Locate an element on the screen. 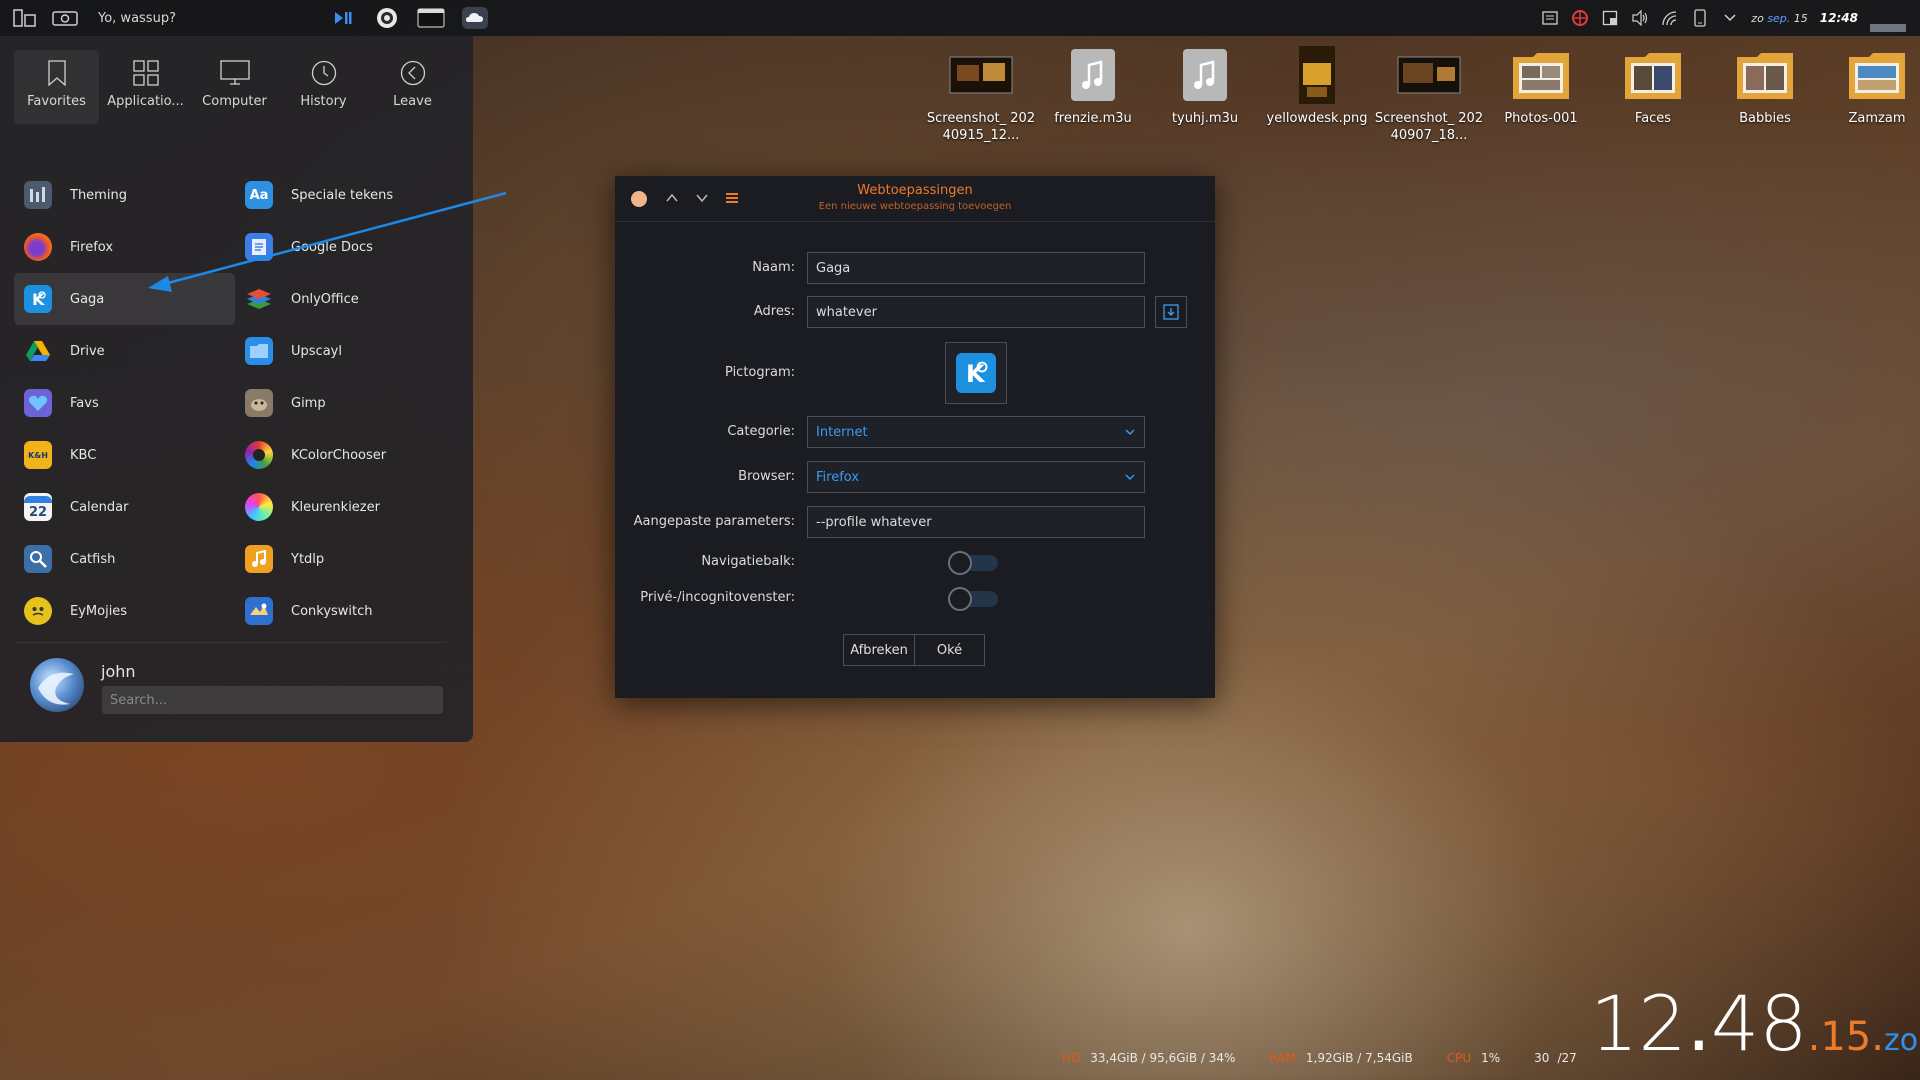 The width and height of the screenshot is (1920, 1080). naam-label: Naam: is located at coordinates (773, 267).